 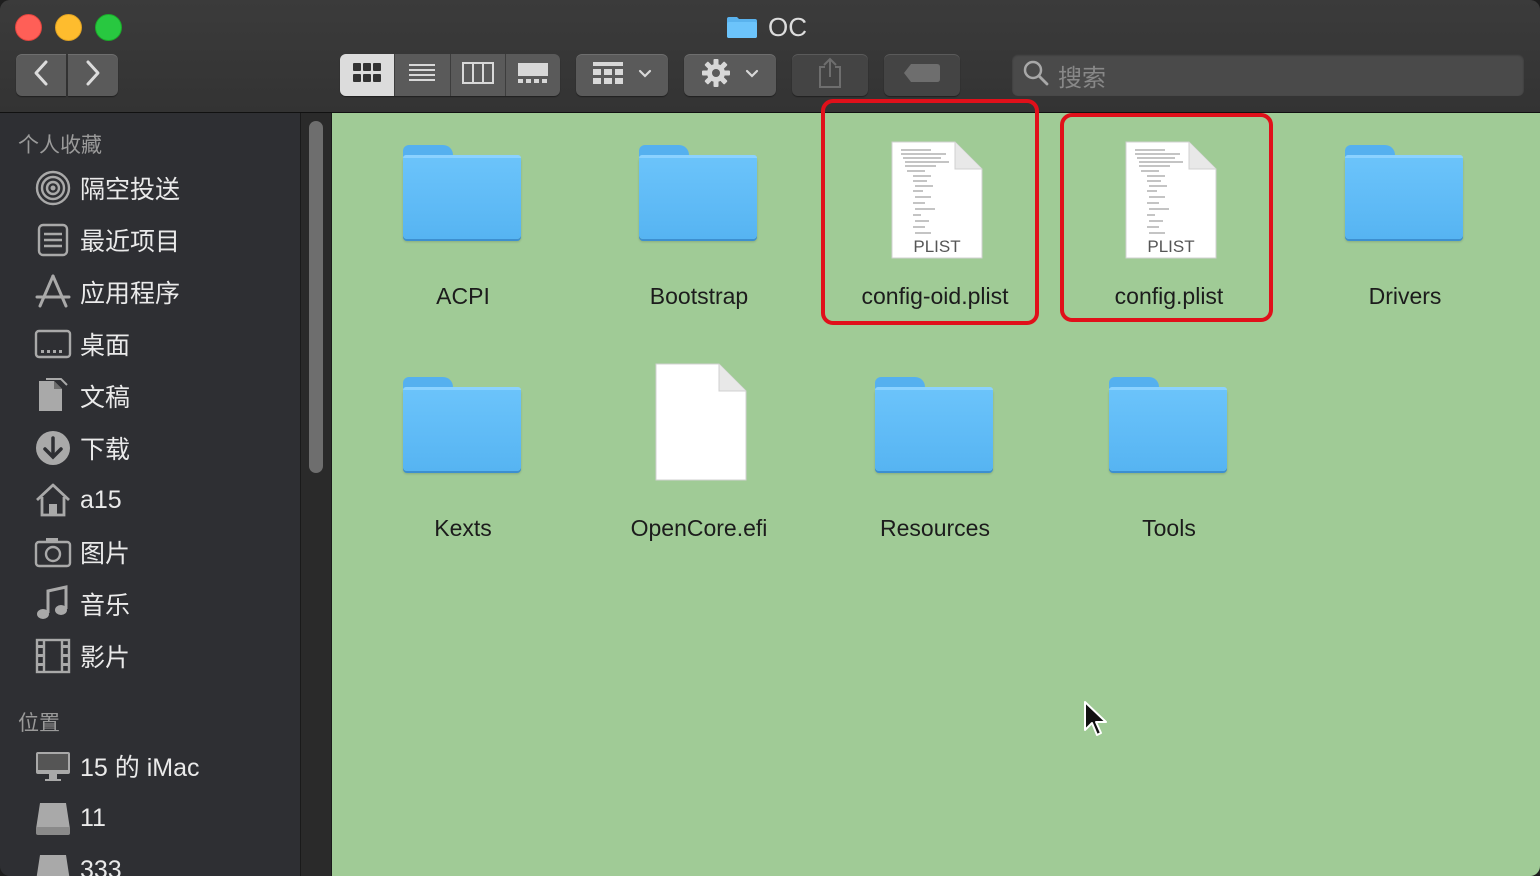 I want to click on sidebar-item-airdrop: 隔空投送, so click(x=164, y=188).